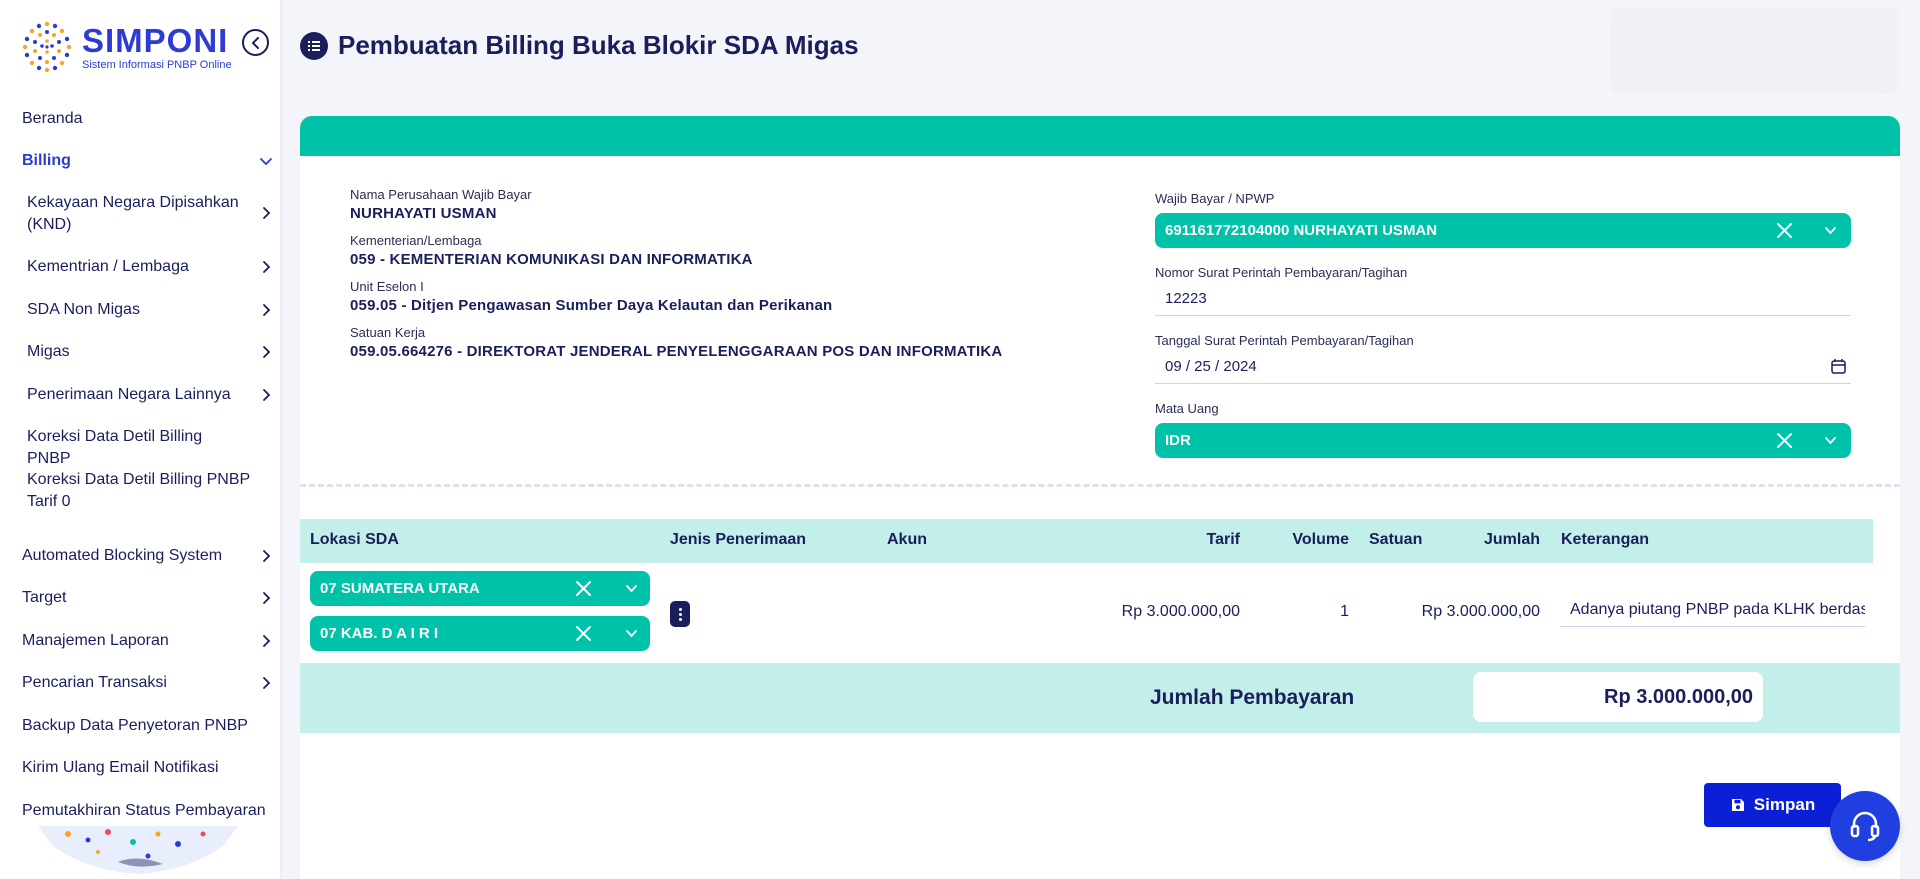  I want to click on sidebar-item-label: Koreksi Data Detil Billing PNBP Tarif 0, so click(138, 490).